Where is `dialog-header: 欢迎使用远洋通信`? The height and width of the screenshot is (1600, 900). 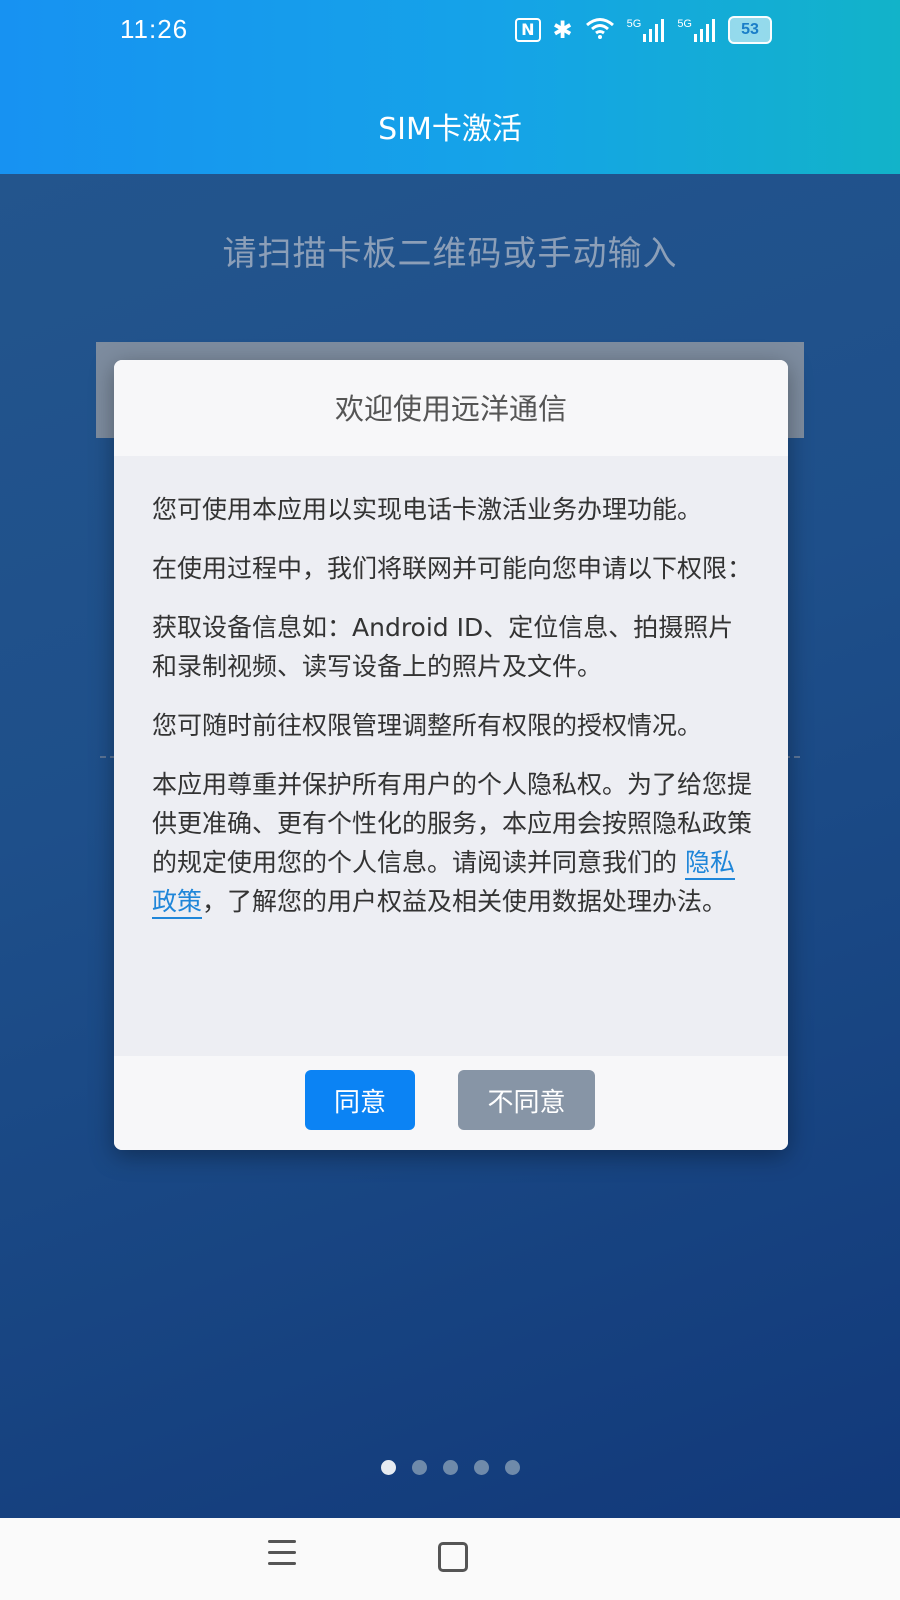
dialog-header: 欢迎使用远洋通信 is located at coordinates (451, 408).